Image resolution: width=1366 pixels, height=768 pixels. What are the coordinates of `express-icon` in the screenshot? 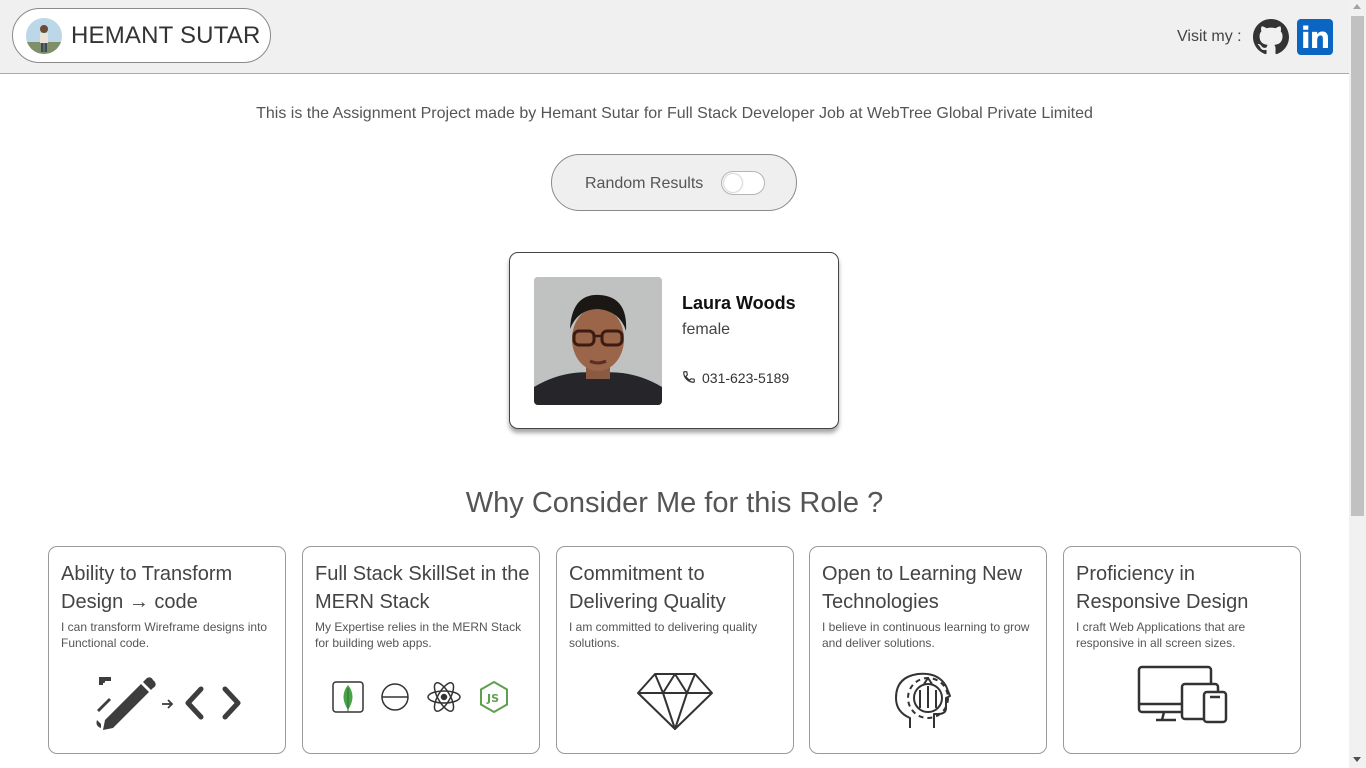 It's located at (395, 697).